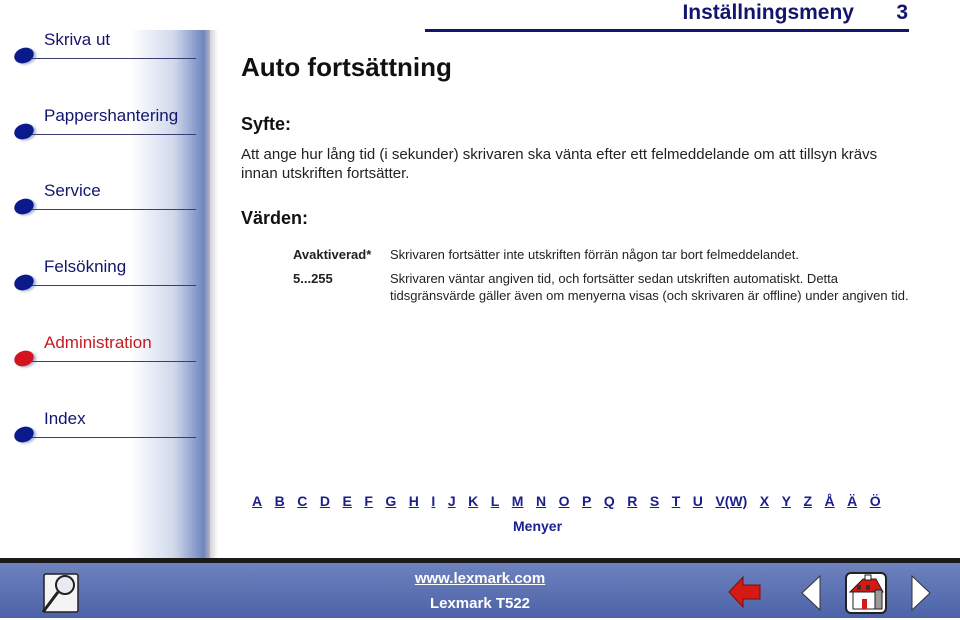 This screenshot has width=960, height=620. I want to click on header-divider, so click(667, 30).